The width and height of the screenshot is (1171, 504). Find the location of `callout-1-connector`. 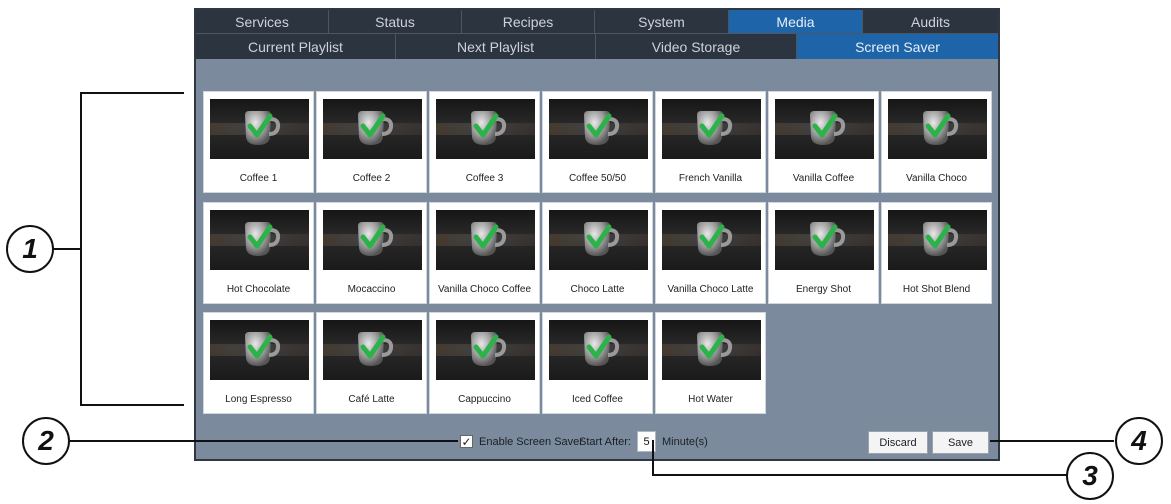

callout-1-connector is located at coordinates (67, 249).